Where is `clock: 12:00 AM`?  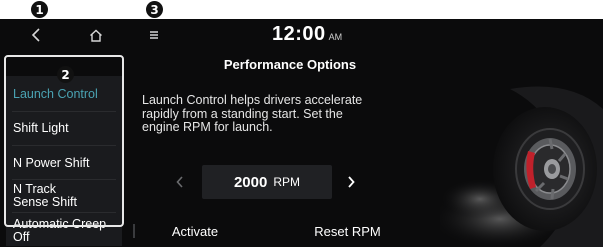 clock: 12:00 AM is located at coordinates (307, 34).